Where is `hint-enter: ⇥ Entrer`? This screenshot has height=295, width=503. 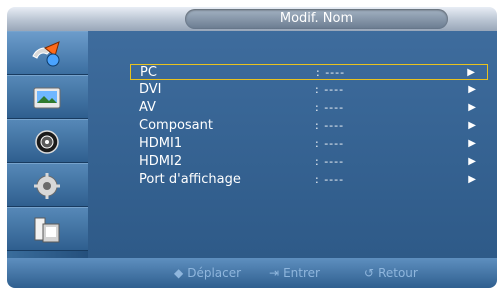 hint-enter: ⇥ Entrer is located at coordinates (294, 273).